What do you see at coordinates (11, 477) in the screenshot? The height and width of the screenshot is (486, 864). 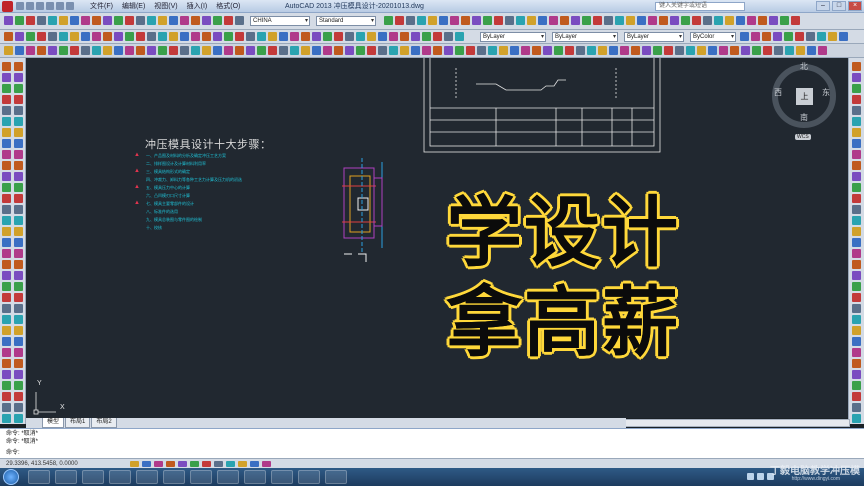 I see `start-button` at bounding box center [11, 477].